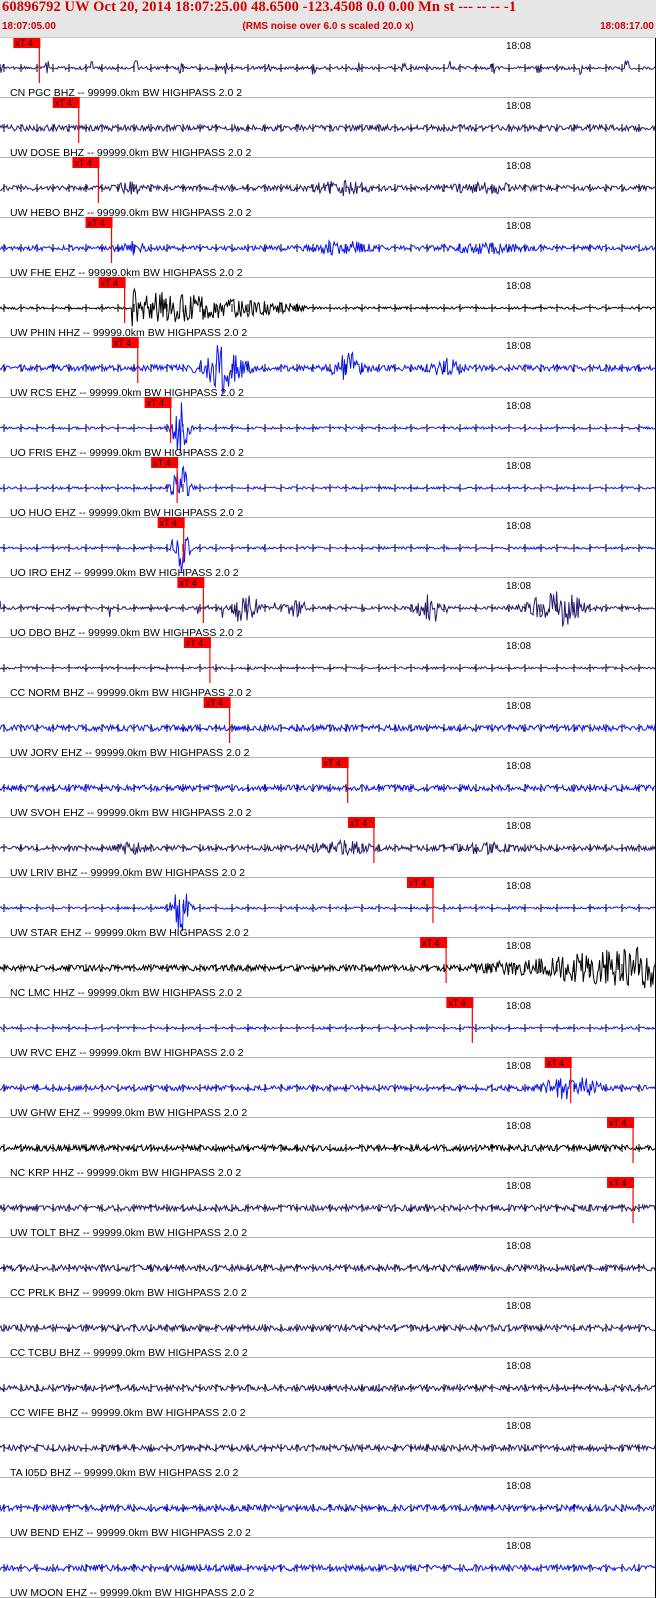 Image resolution: width=656 pixels, height=1598 pixels. I want to click on end-time: 18:08:17.00, so click(627, 26).